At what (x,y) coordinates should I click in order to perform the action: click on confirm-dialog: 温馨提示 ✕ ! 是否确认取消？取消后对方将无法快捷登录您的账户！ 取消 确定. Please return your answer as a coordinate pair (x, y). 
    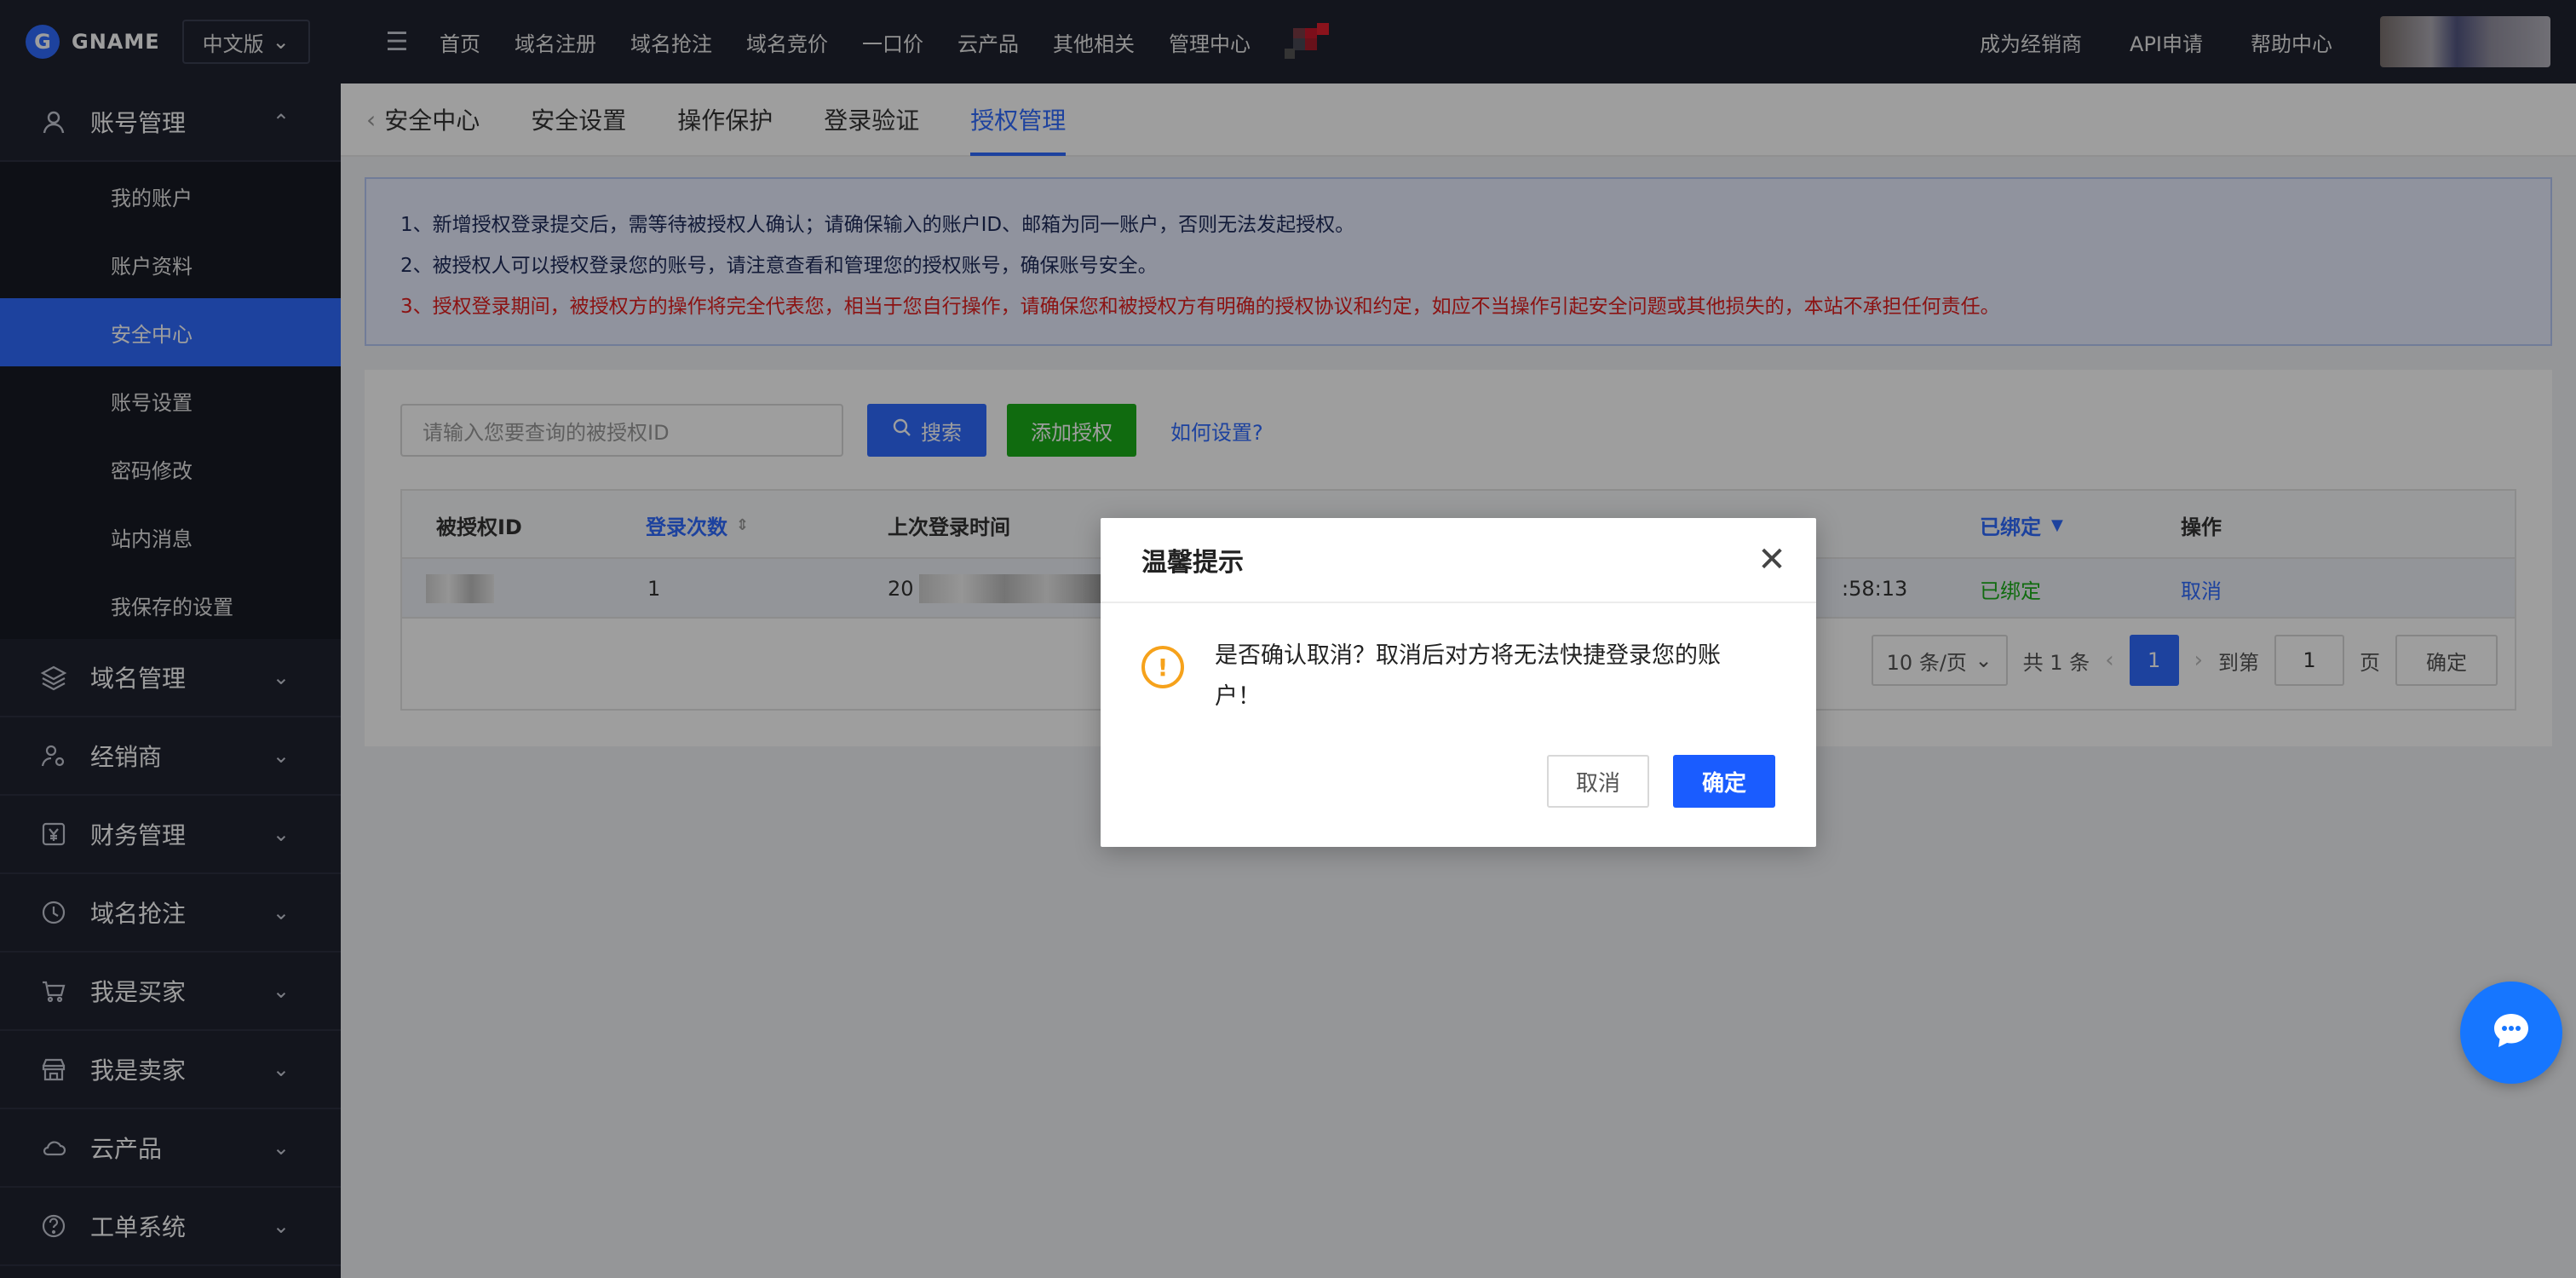
    Looking at the image, I should click on (1459, 682).